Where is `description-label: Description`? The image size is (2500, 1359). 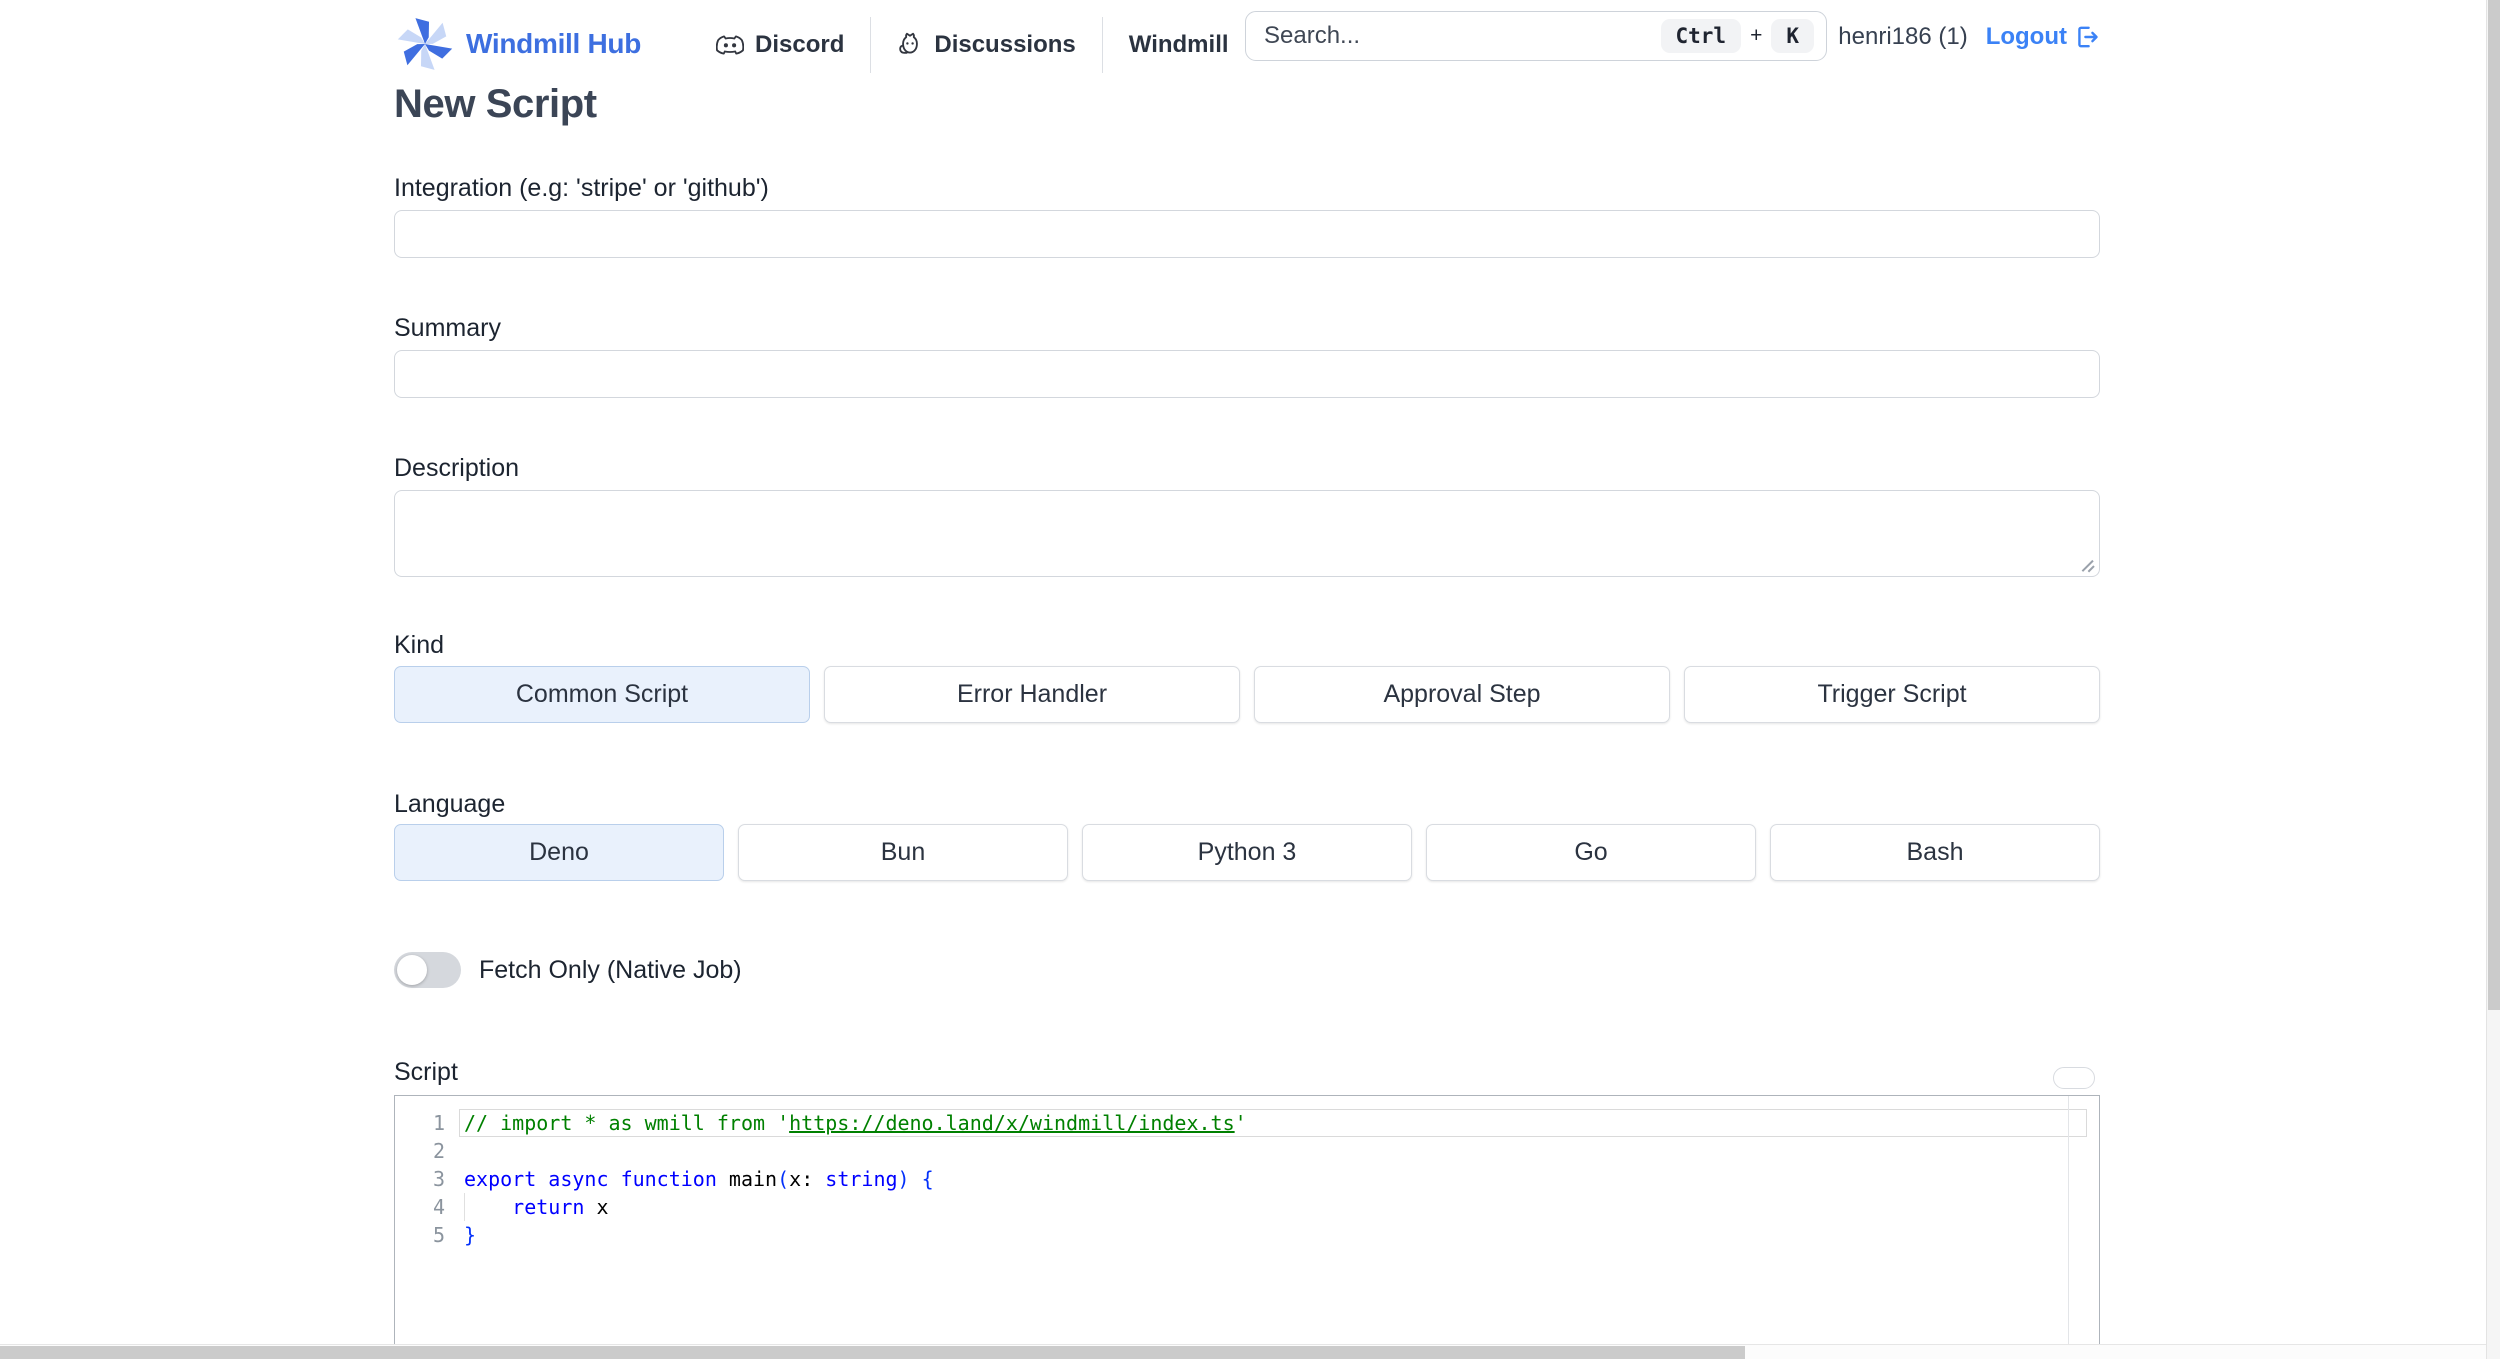
description-label: Description is located at coordinates (457, 468).